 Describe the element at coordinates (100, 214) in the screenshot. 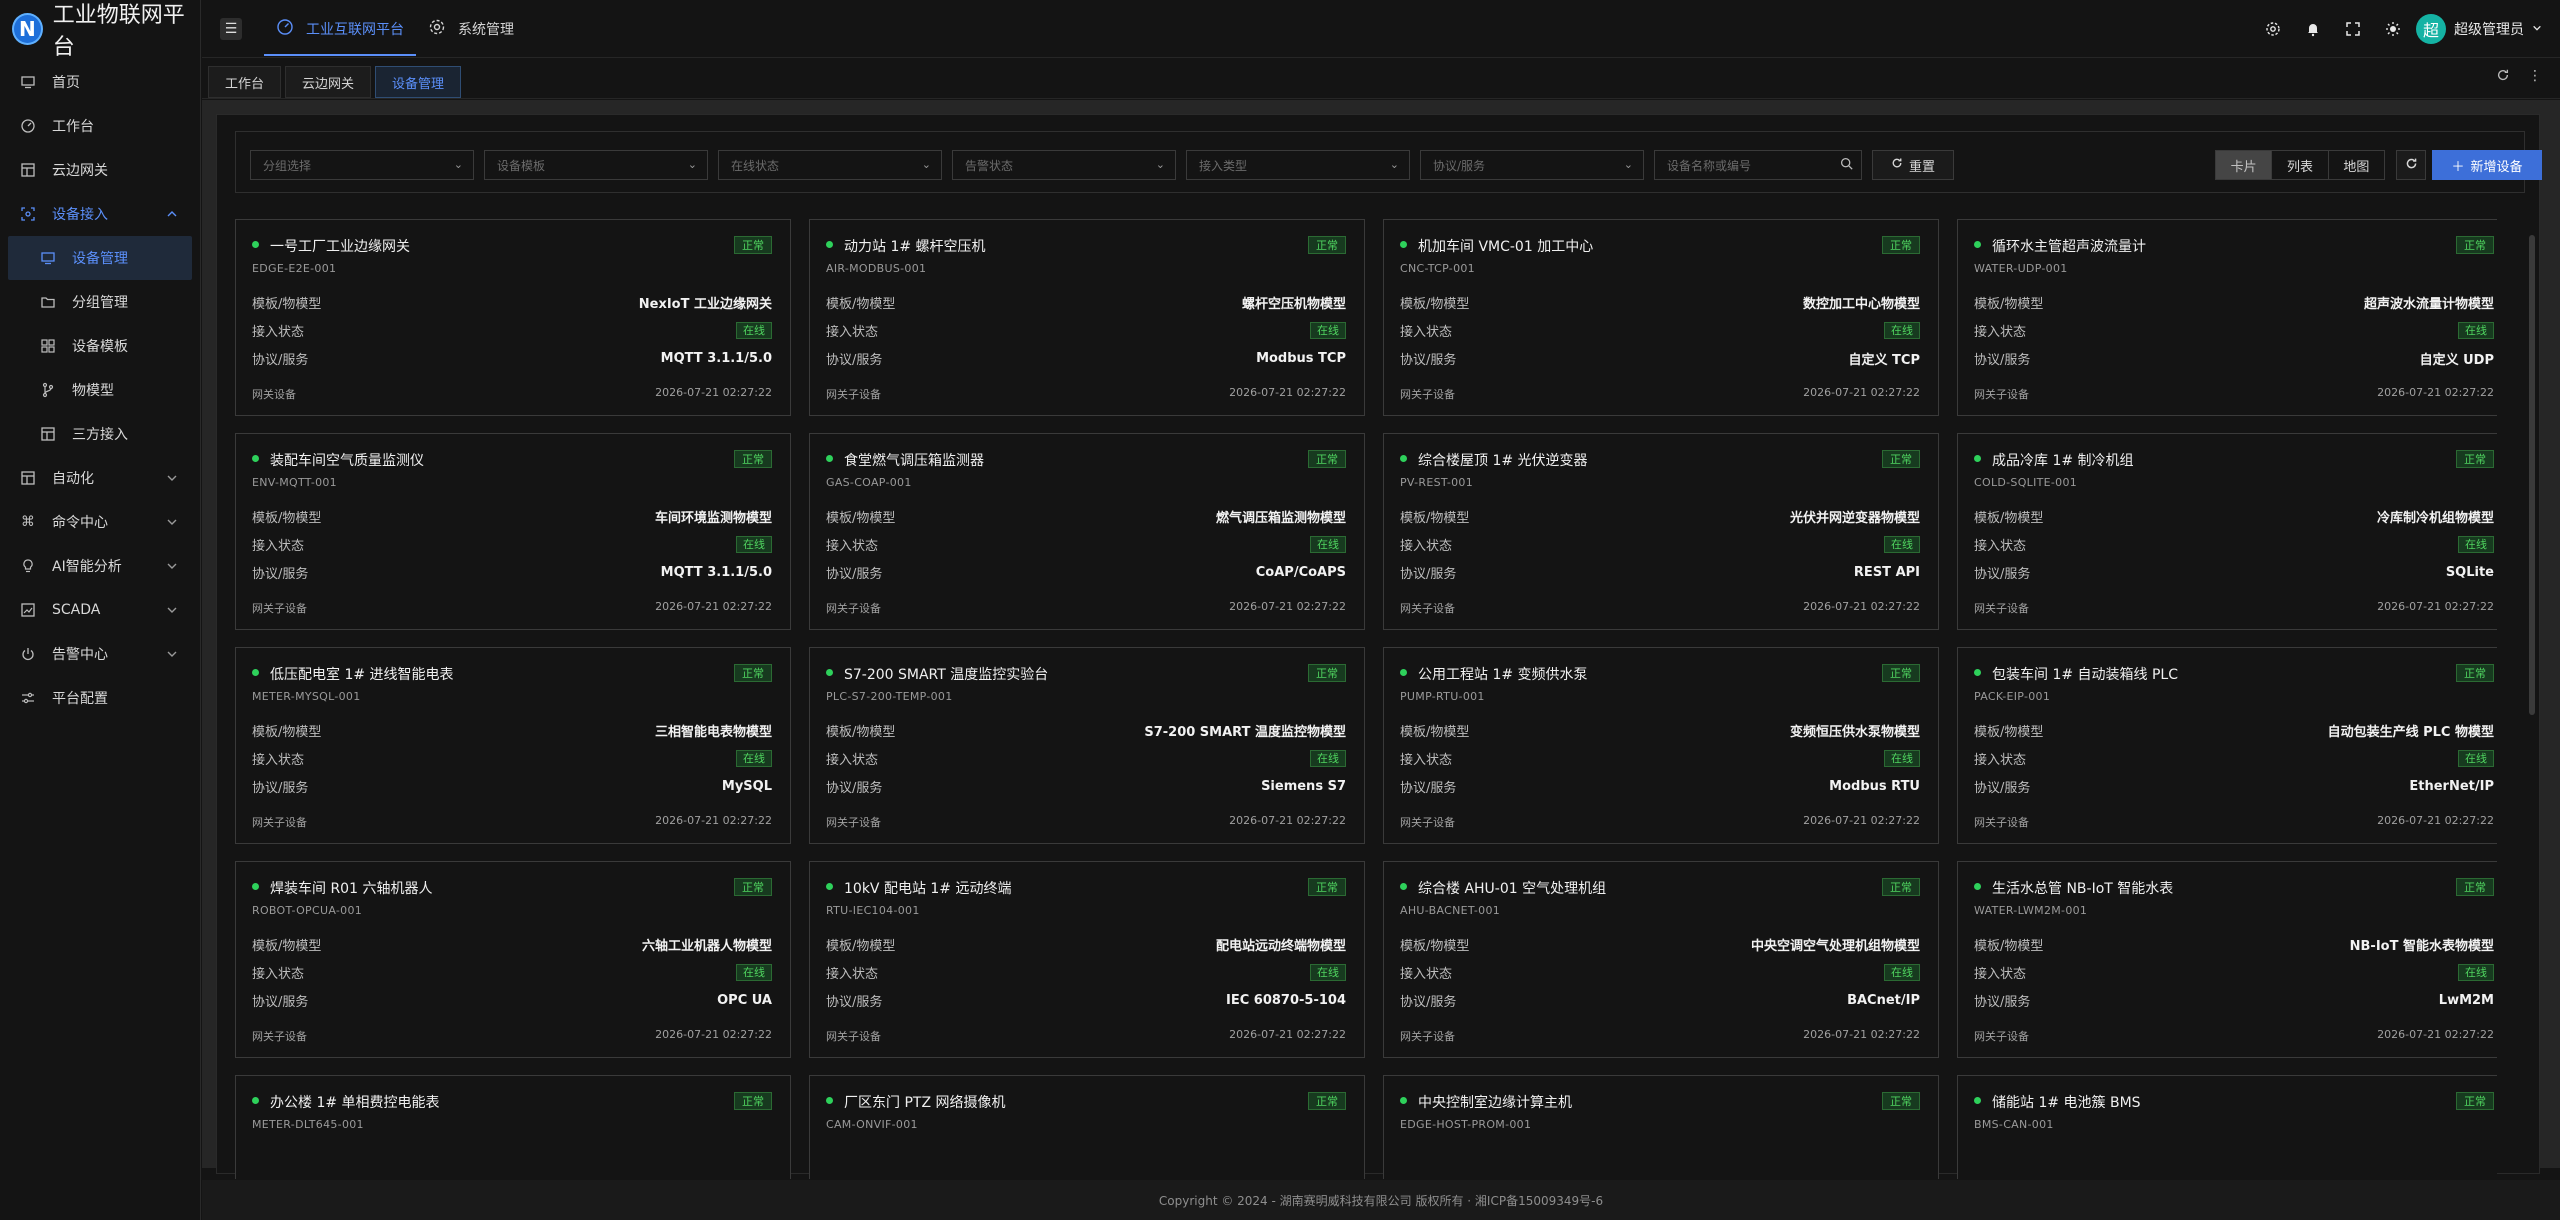

I see `sidebar-item-device-access: 设备接入` at that location.